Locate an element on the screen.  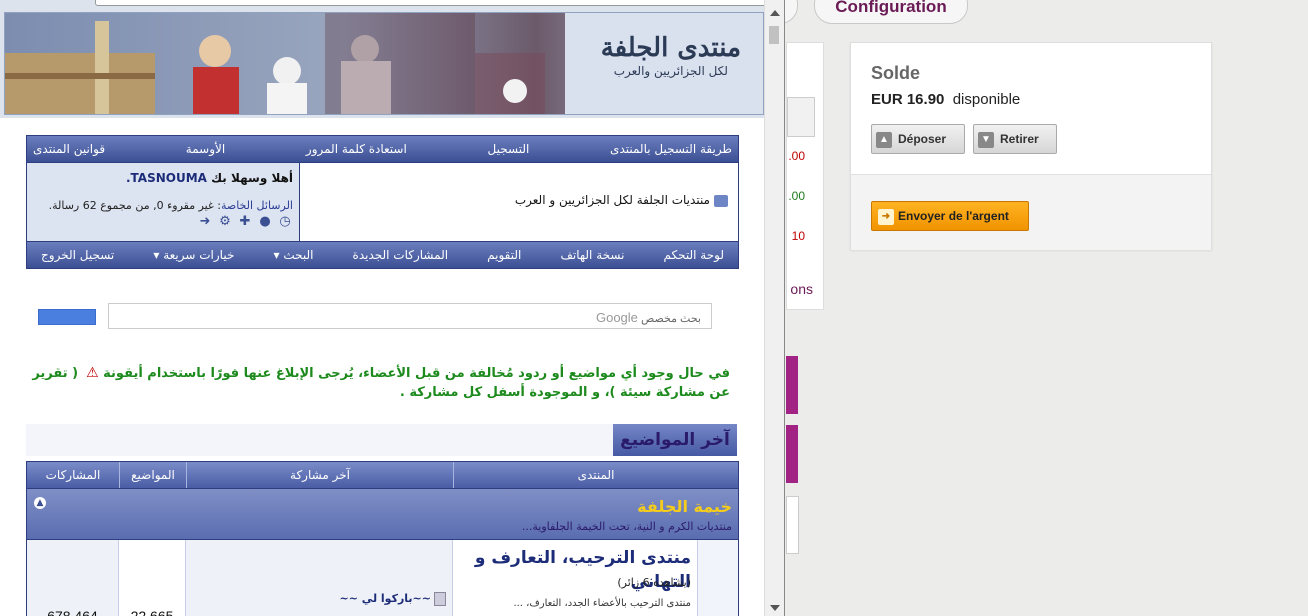
deposit-button: ▲ Déposer is located at coordinates (918, 139).